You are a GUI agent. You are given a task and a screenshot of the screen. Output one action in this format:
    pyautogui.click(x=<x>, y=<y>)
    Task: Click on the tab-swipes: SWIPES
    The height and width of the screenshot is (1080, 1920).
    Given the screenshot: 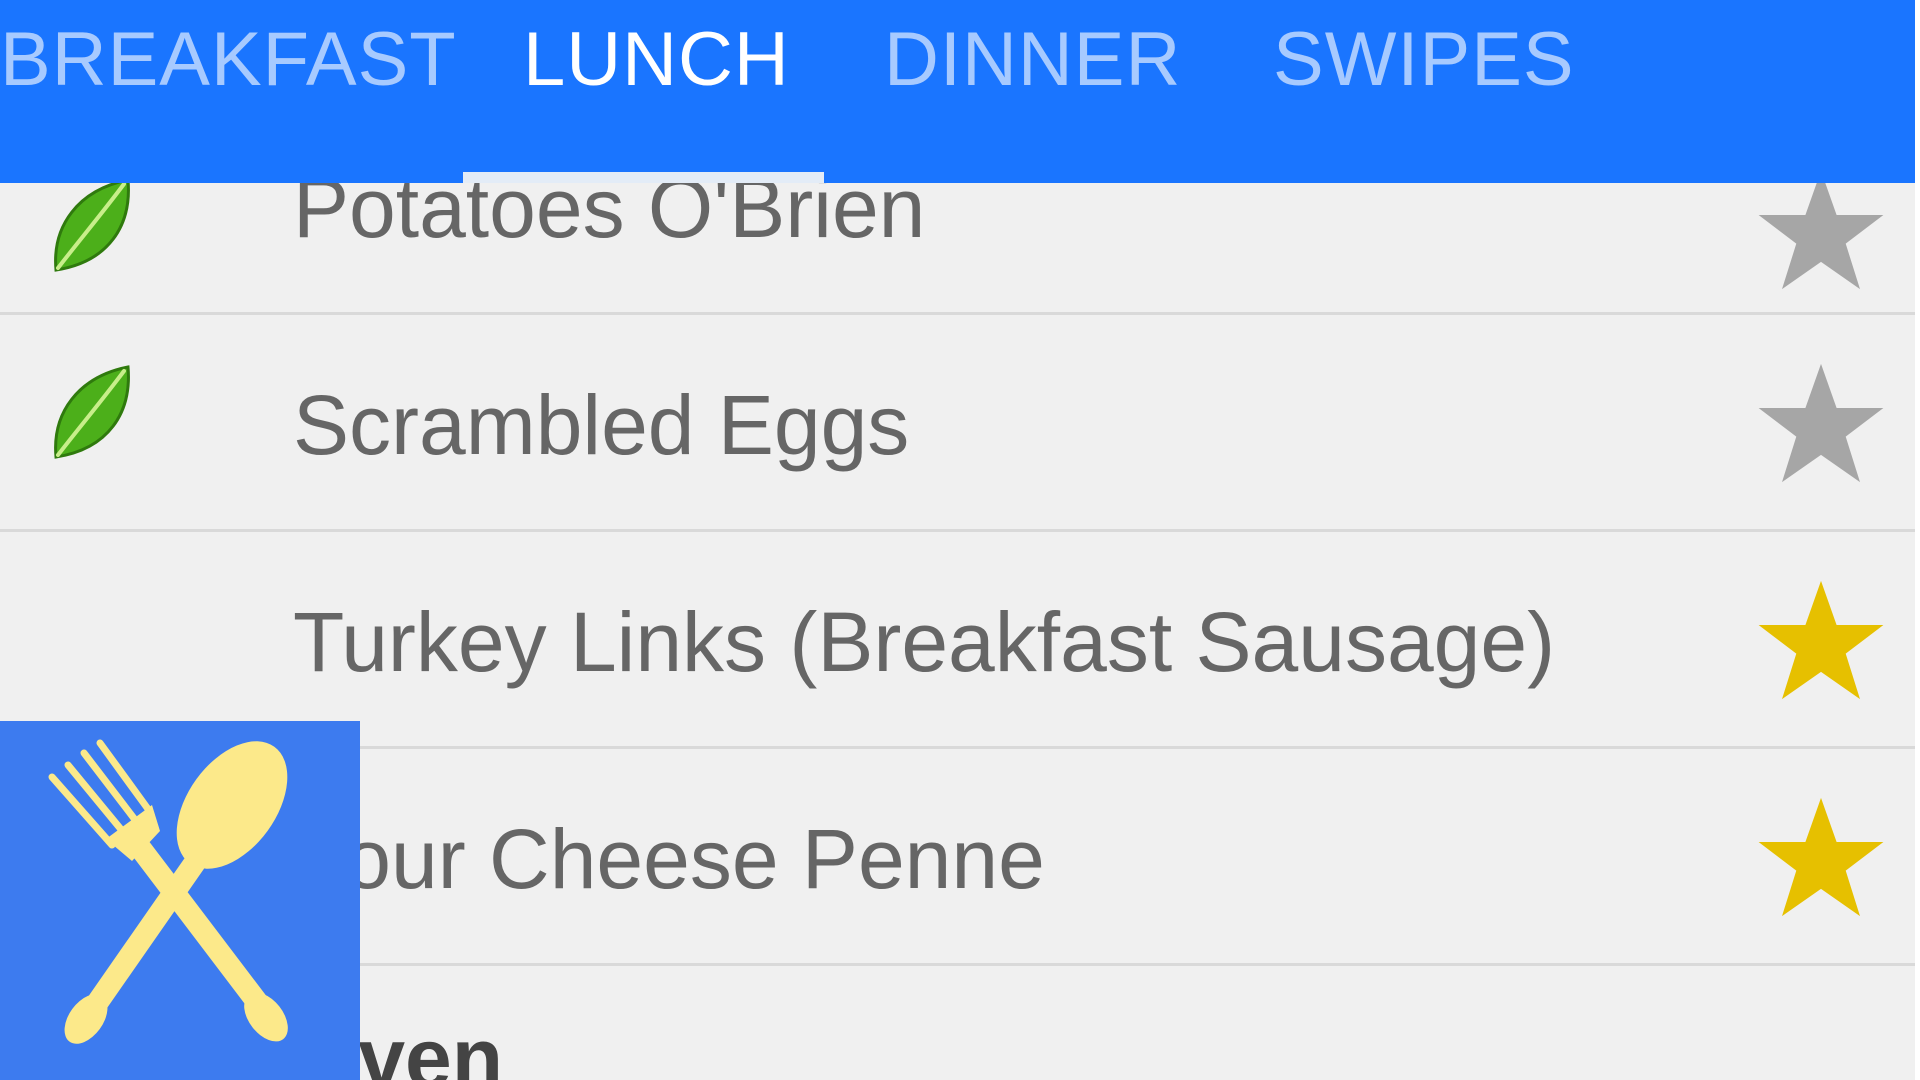 What is the action you would take?
    pyautogui.click(x=1424, y=60)
    